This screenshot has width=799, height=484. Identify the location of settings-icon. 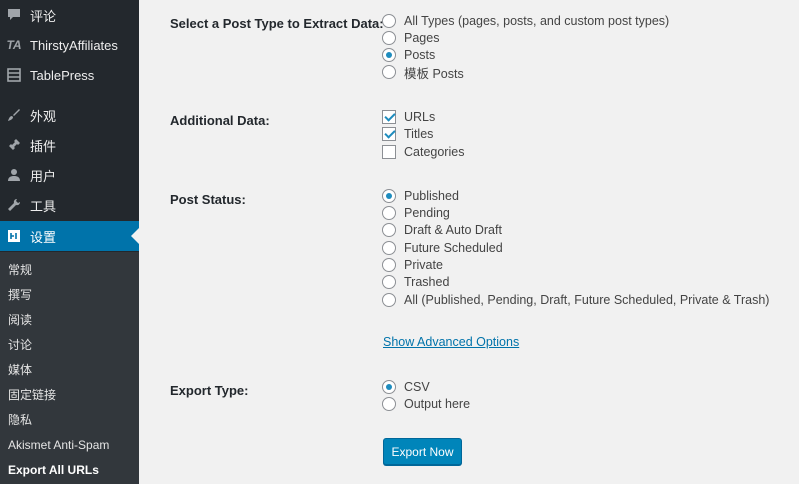
(14, 236).